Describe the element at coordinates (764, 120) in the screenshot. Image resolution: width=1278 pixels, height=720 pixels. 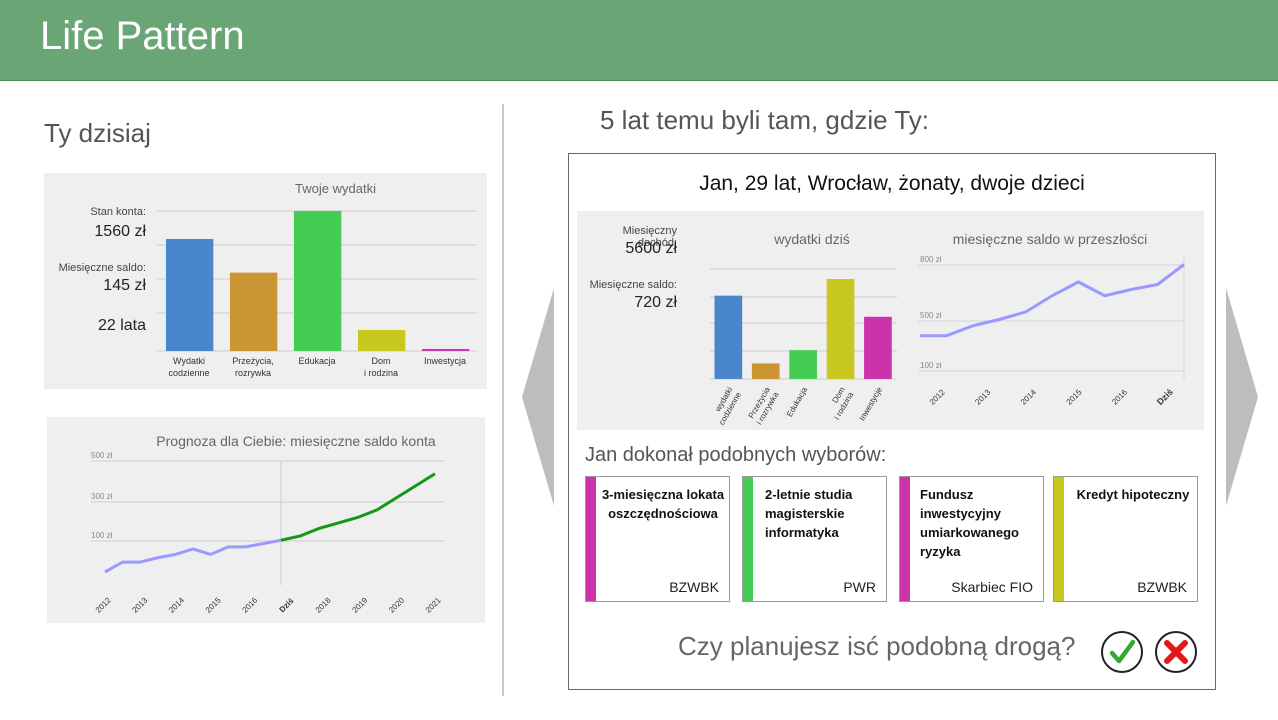
I see `right-section-title: 5 lat temu byli tam, gdzie Ty:` at that location.